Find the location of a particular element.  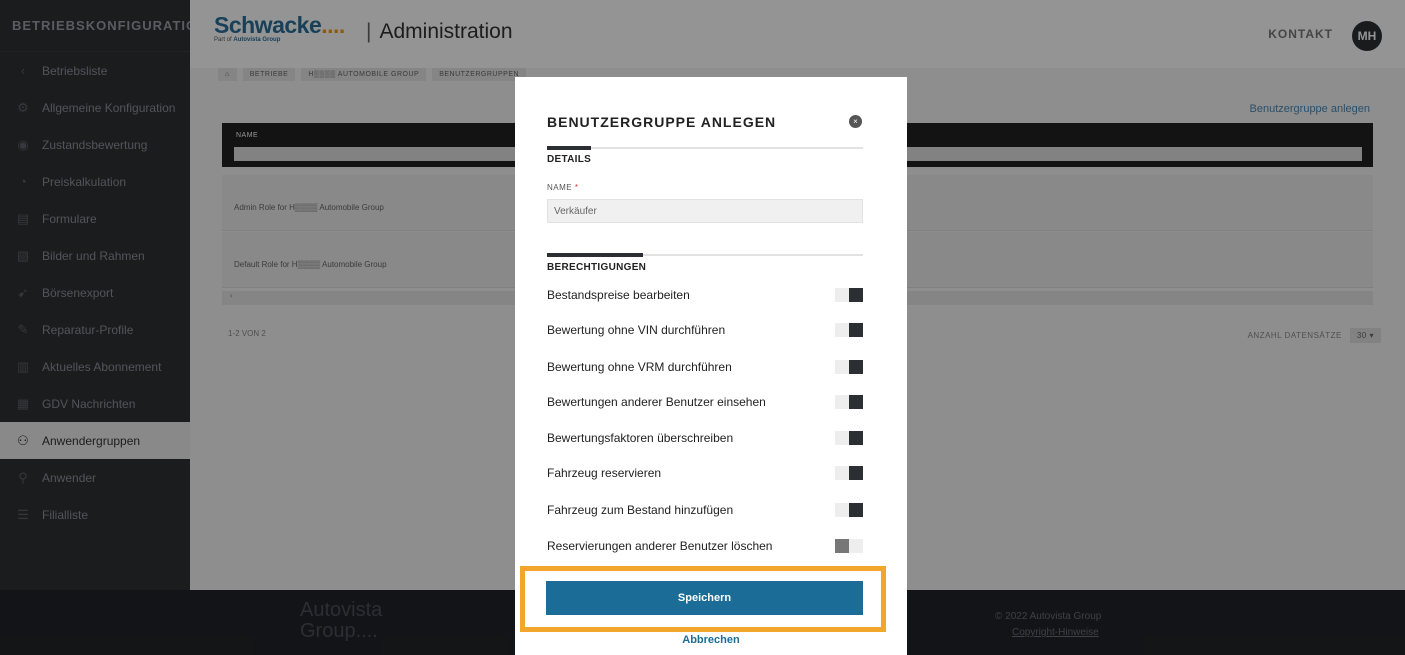

permission-row: Bewertungen anderer Benutzer einsehen is located at coordinates (705, 402).